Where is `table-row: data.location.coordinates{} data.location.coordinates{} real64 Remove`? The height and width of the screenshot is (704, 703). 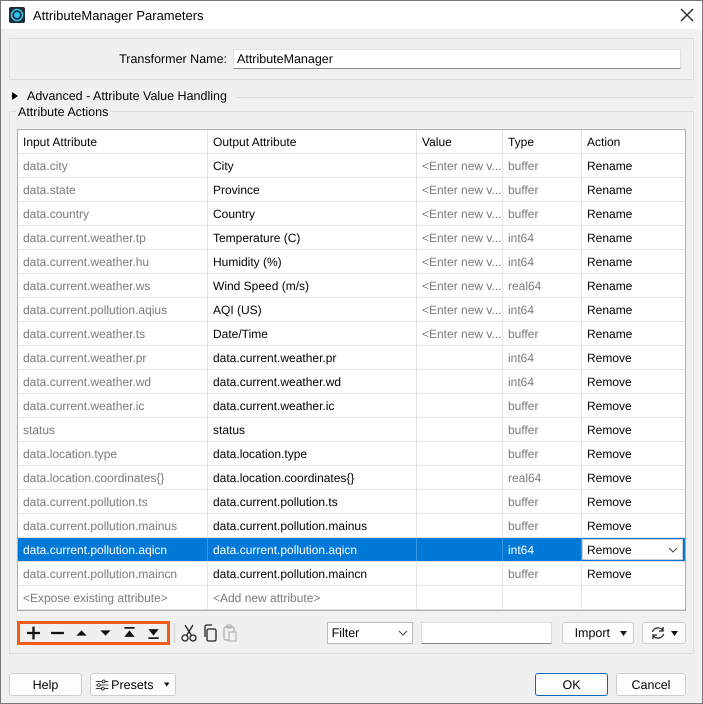 table-row: data.location.coordinates{} data.location.coordinates{} real64 Remove is located at coordinates (351, 478).